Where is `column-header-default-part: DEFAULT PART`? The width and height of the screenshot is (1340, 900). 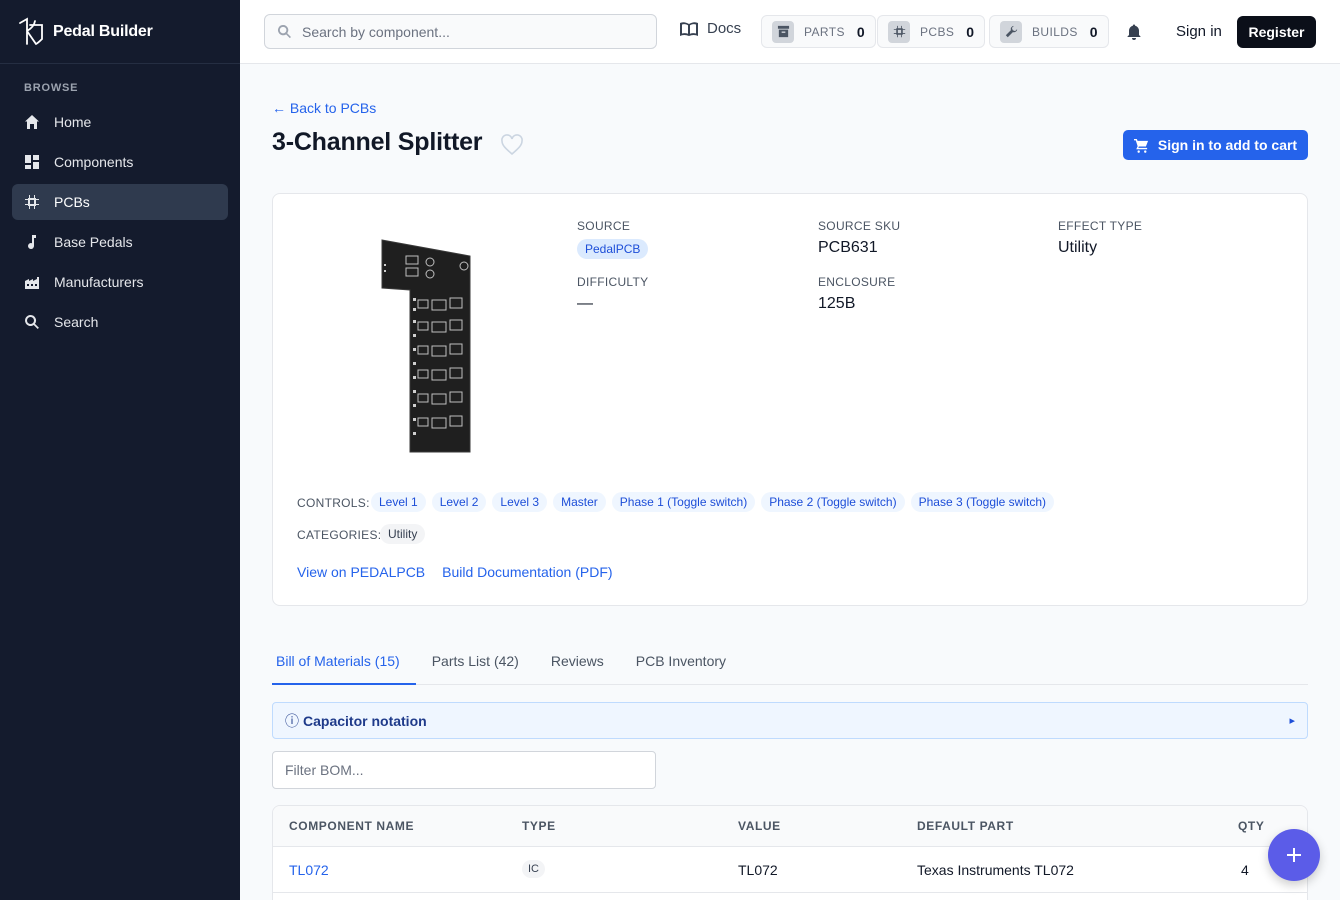 column-header-default-part: DEFAULT PART is located at coordinates (965, 826).